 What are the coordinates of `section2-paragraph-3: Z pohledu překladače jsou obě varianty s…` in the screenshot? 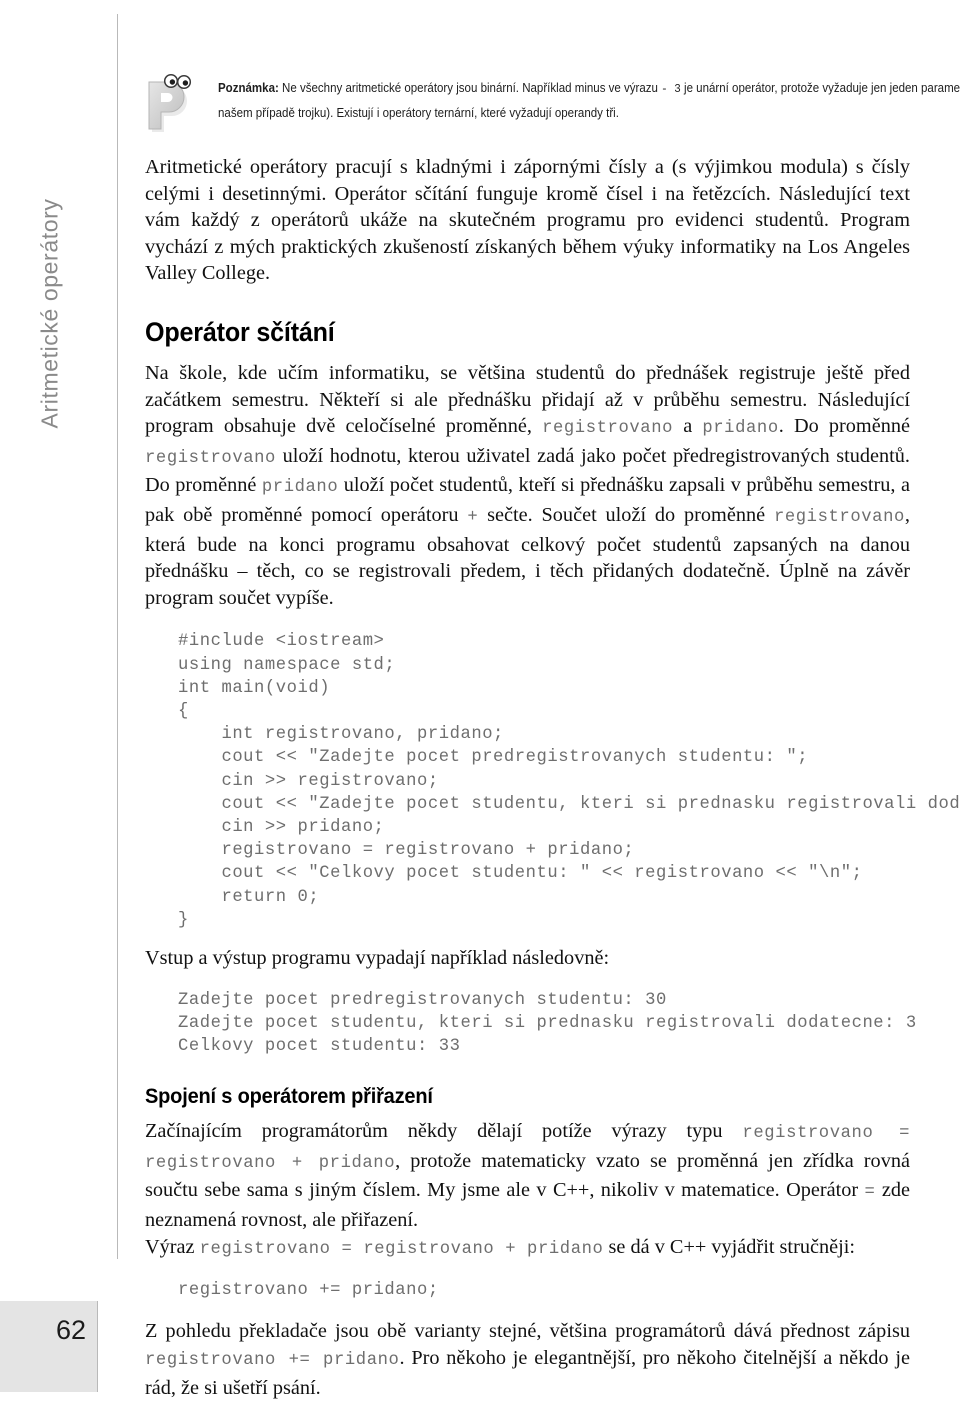 It's located at (527, 1359).